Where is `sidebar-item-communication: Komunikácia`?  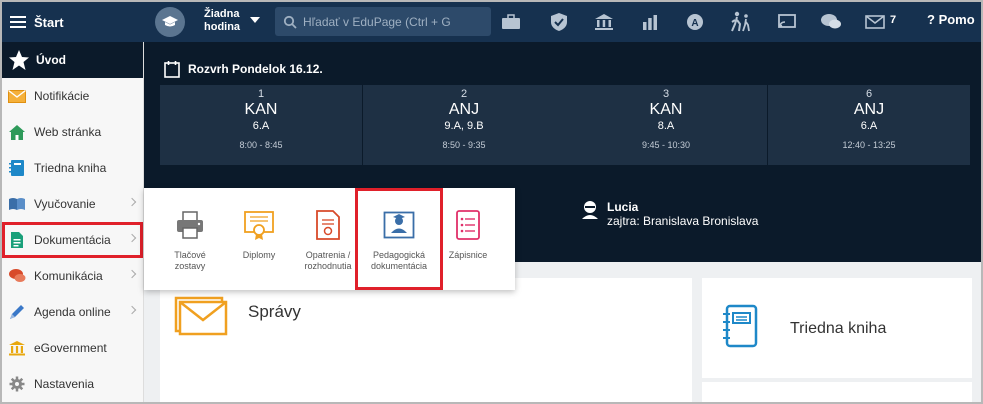 sidebar-item-communication: Komunikácia is located at coordinates (72, 276).